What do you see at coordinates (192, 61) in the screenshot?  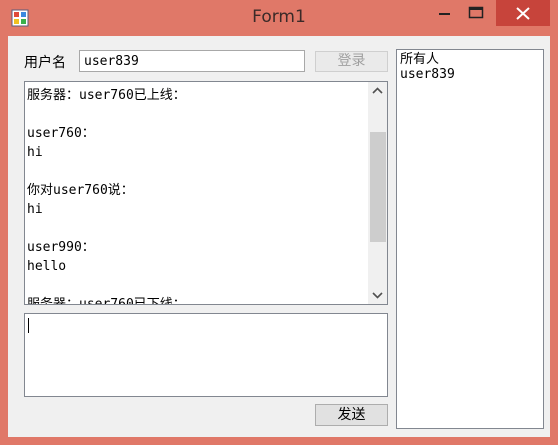 I see `username-input: user839` at bounding box center [192, 61].